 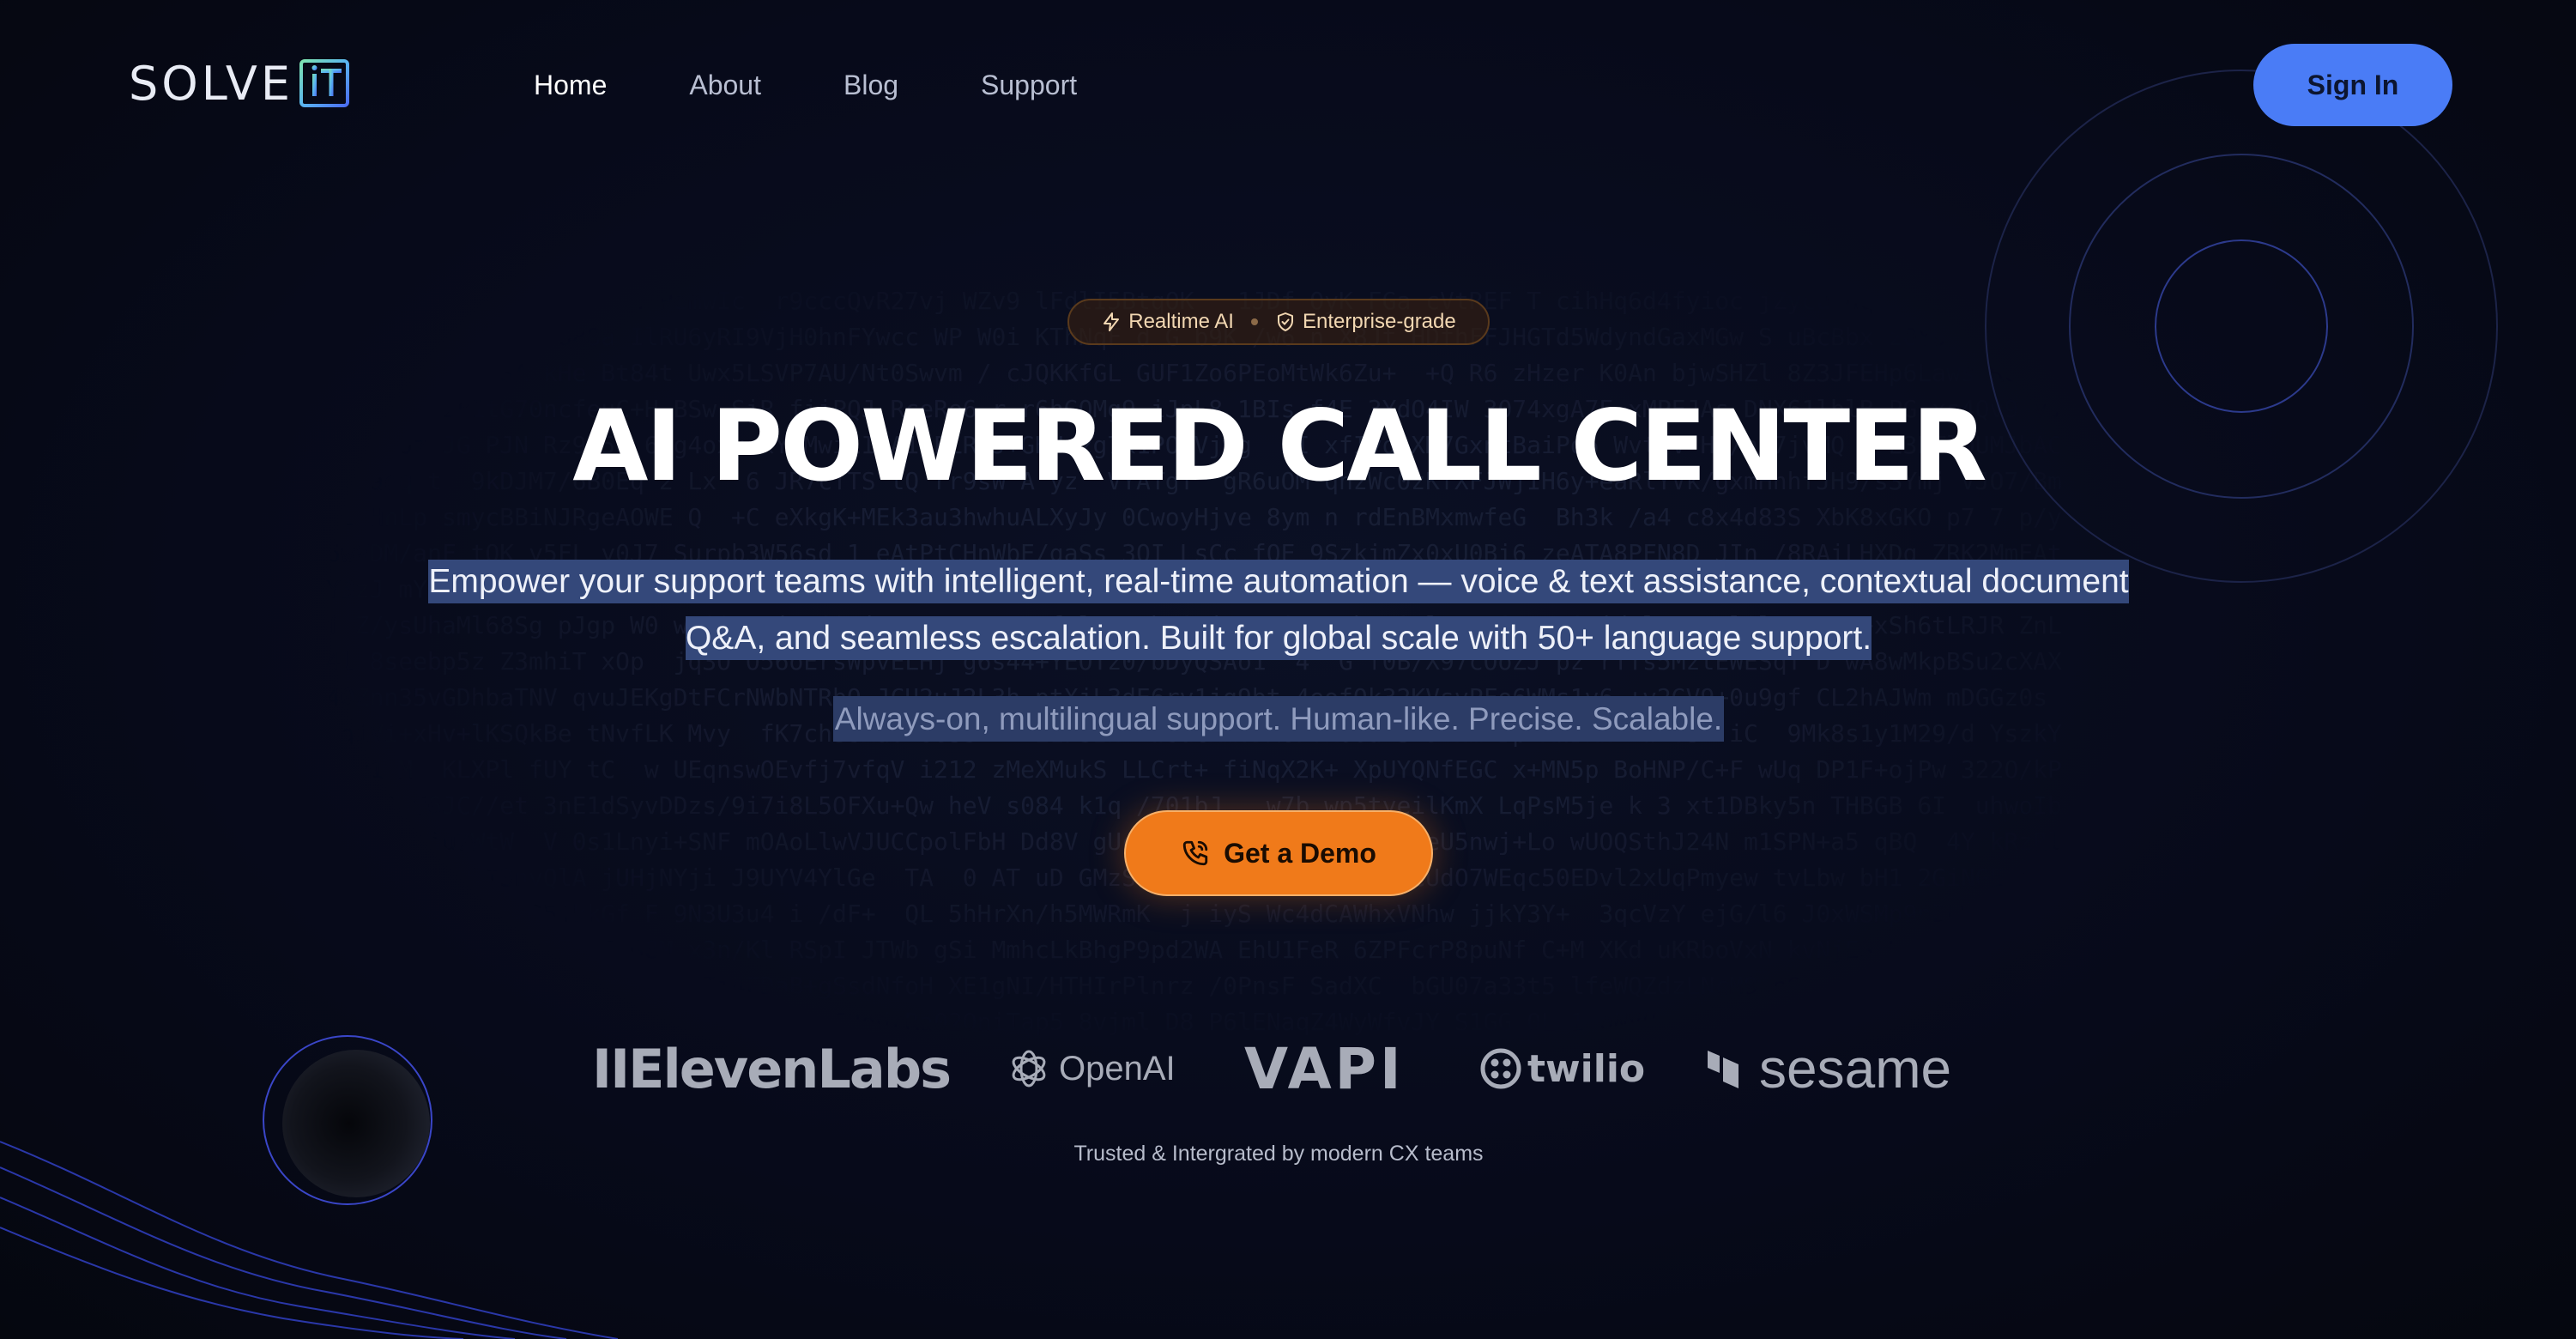 I want to click on get-demo-label: Get a Demo, so click(x=1300, y=853).